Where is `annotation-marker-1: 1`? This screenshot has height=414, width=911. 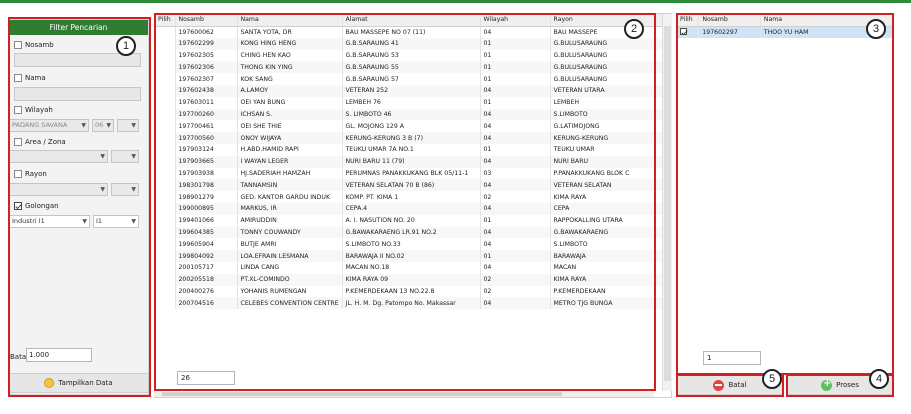
annotation-marker-1: 1 is located at coordinates (126, 46).